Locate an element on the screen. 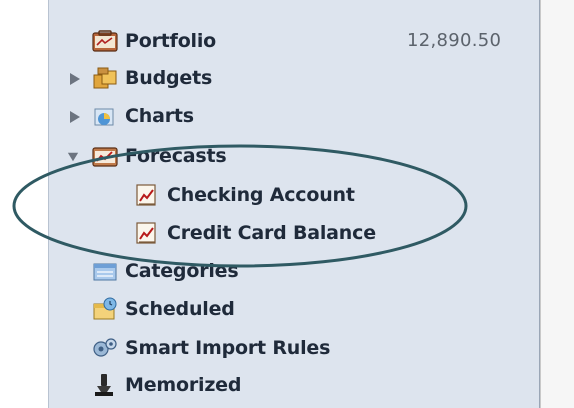  sidebar-item-memorized: Memorized is located at coordinates (166, 385).